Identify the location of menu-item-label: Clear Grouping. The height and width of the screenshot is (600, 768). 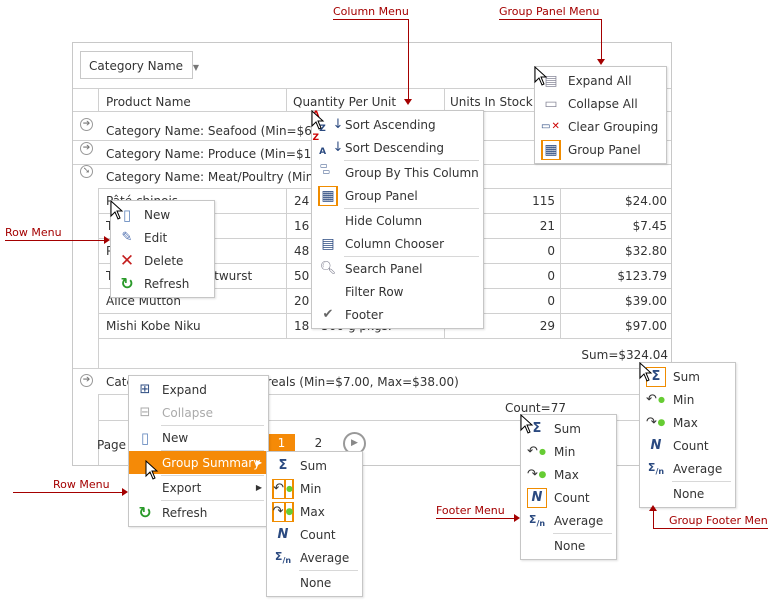
(613, 126).